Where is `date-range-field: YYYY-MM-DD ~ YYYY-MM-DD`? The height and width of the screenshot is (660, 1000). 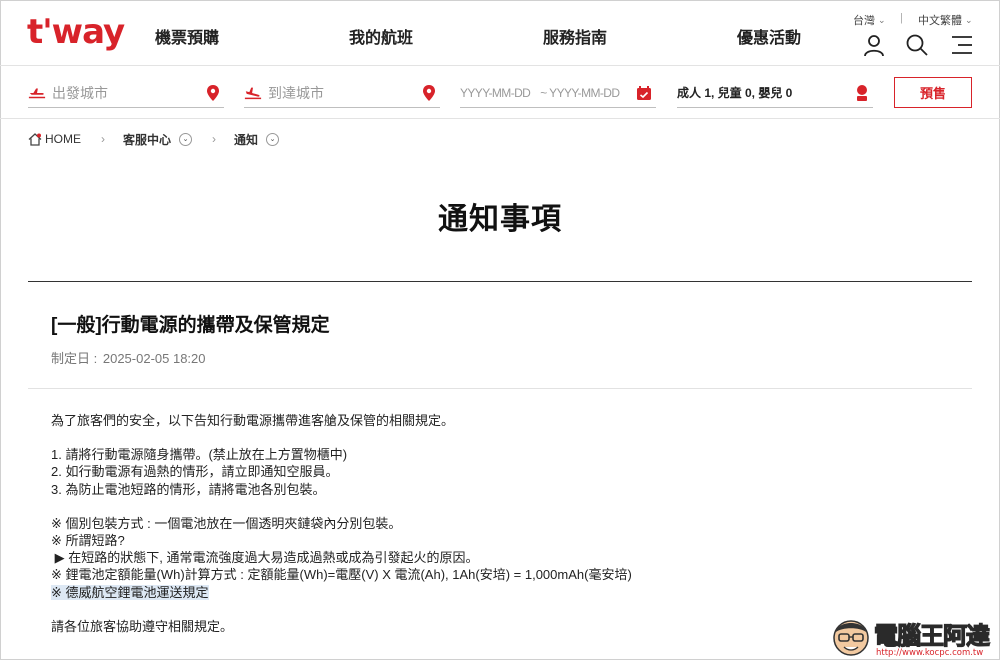 date-range-field: YYYY-MM-DD ~ YYYY-MM-DD is located at coordinates (558, 93).